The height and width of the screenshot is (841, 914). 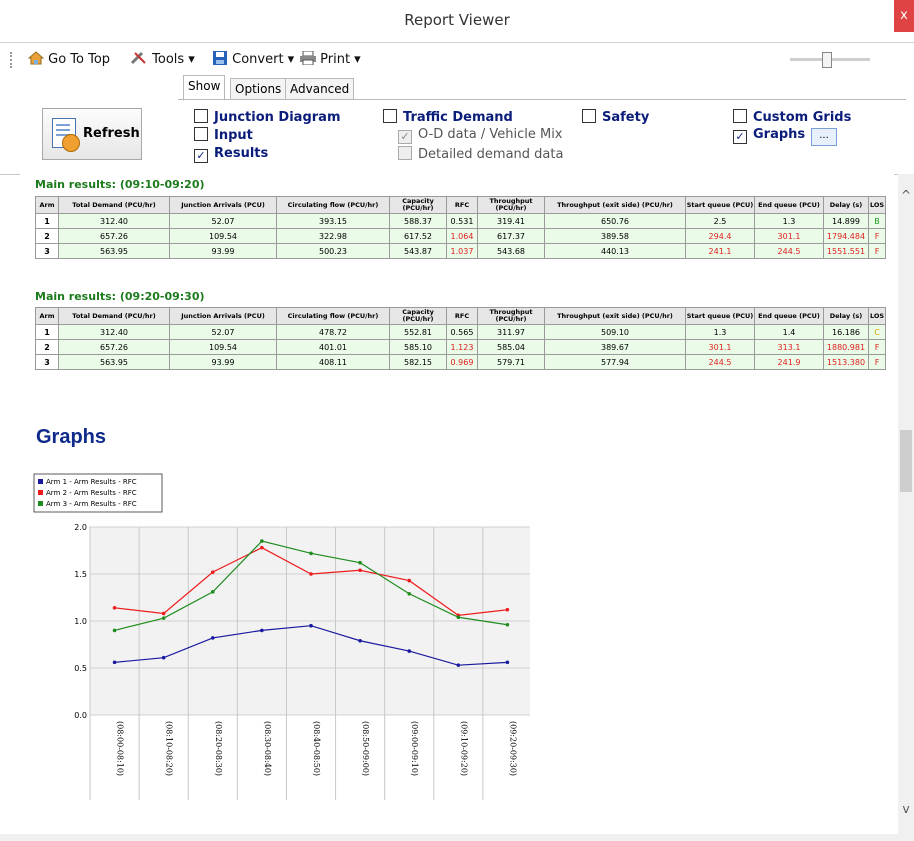 I want to click on printer-icon, so click(x=308, y=58).